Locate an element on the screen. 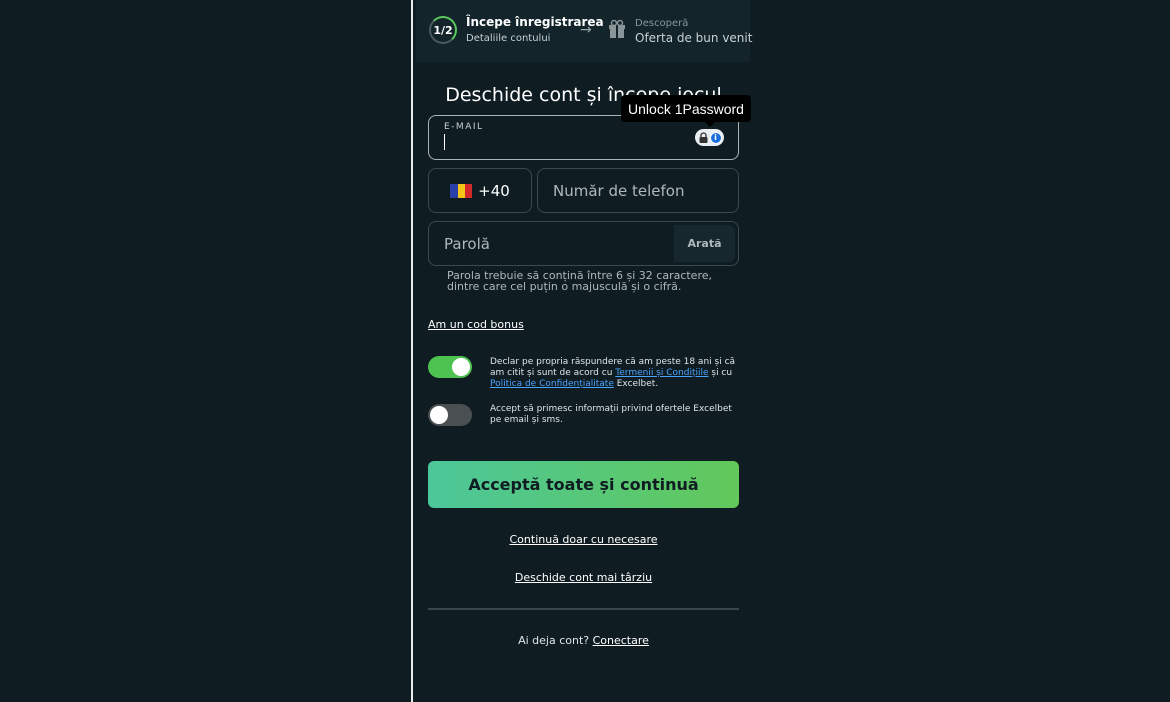  country-dial-code: +40 is located at coordinates (494, 190).